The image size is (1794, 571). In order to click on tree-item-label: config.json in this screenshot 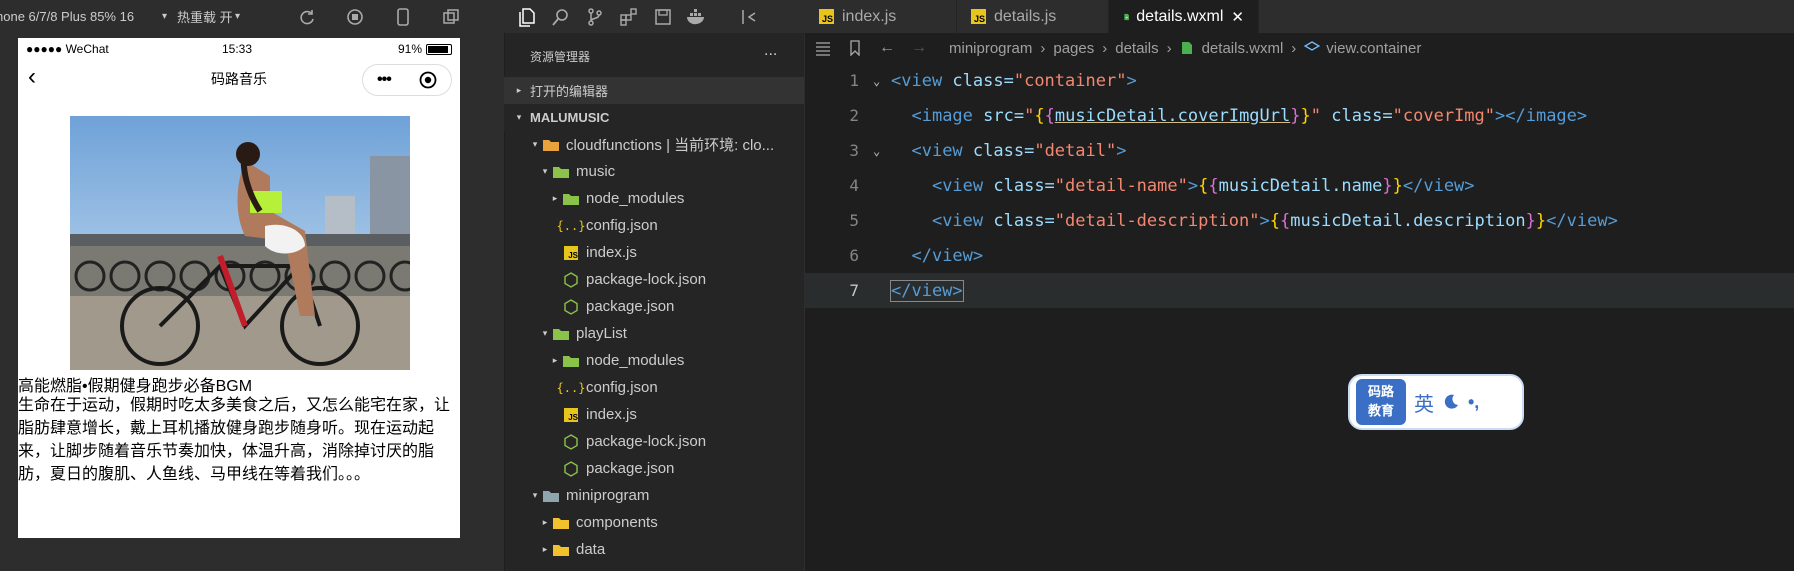, I will do `click(622, 225)`.